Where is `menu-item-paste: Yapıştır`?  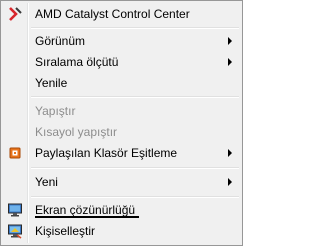
menu-item-paste: Yapıştır is located at coordinates (121, 111).